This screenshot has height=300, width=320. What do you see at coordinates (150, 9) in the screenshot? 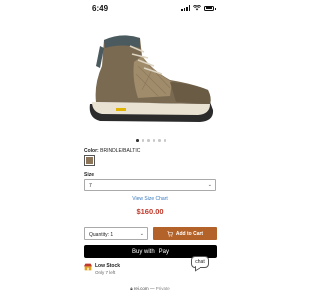
I see `status-bar: 6:49` at bounding box center [150, 9].